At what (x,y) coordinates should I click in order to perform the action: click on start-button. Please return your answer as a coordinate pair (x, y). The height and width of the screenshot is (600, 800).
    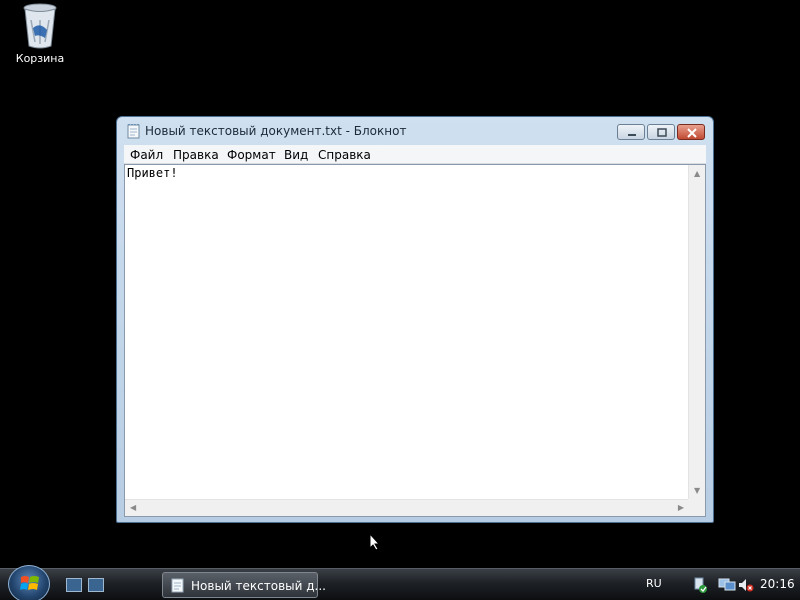
    Looking at the image, I should click on (29, 582).